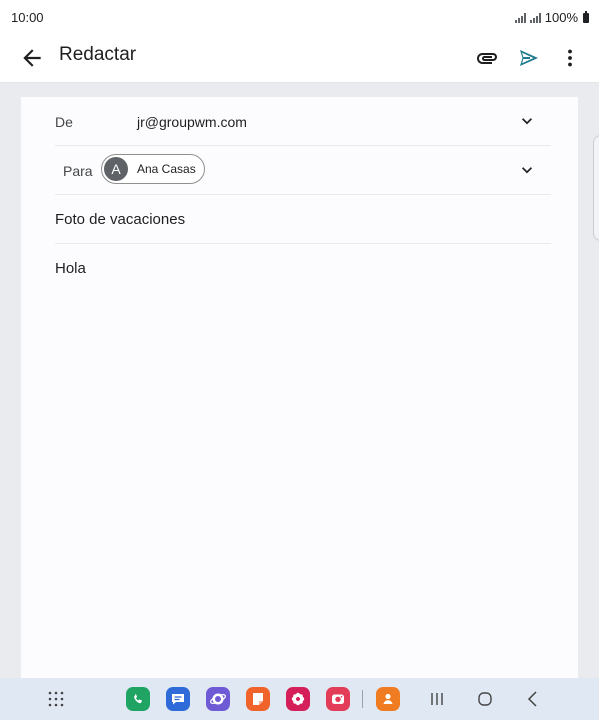  I want to click on battery-text: 100%, so click(561, 17).